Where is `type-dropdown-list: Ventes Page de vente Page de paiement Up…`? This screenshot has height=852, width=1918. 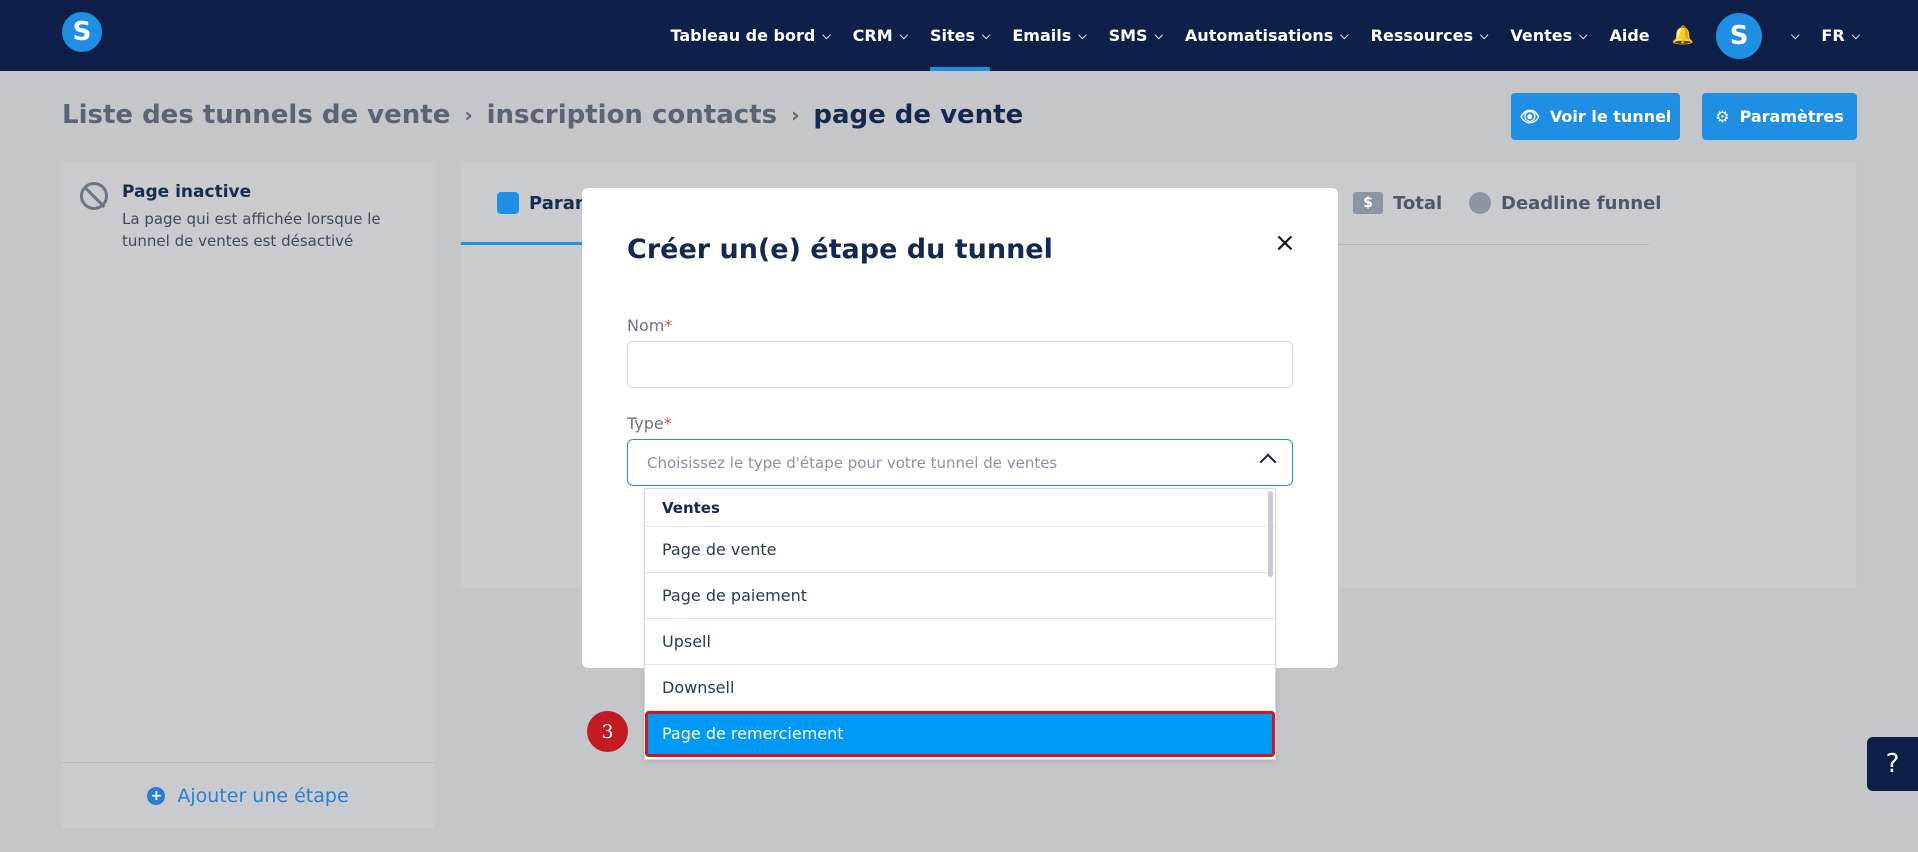 type-dropdown-list: Ventes Page de vente Page de paiement Up… is located at coordinates (960, 624).